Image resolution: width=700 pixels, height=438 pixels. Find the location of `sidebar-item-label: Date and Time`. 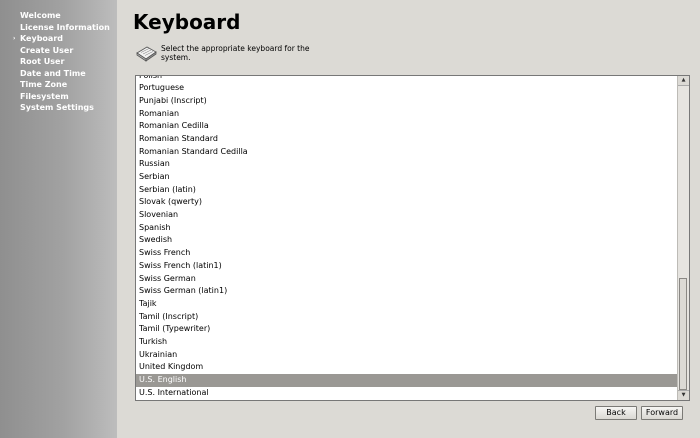

sidebar-item-label: Date and Time is located at coordinates (53, 73).